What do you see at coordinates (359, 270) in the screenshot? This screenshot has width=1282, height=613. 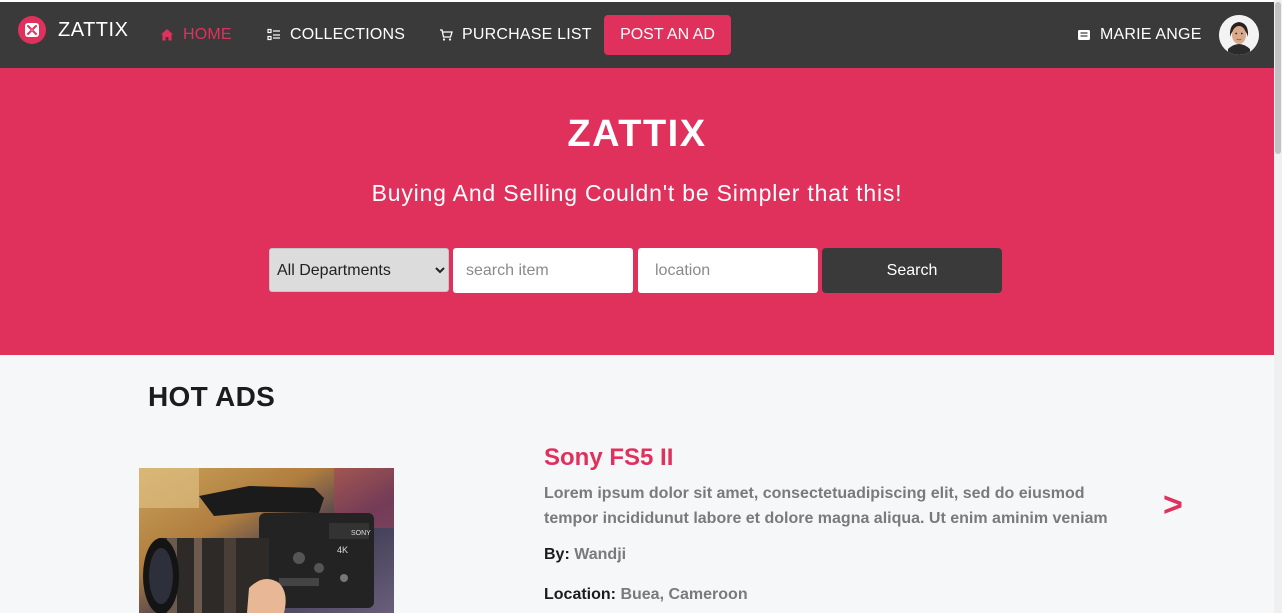 I see `department-select: All Departments` at bounding box center [359, 270].